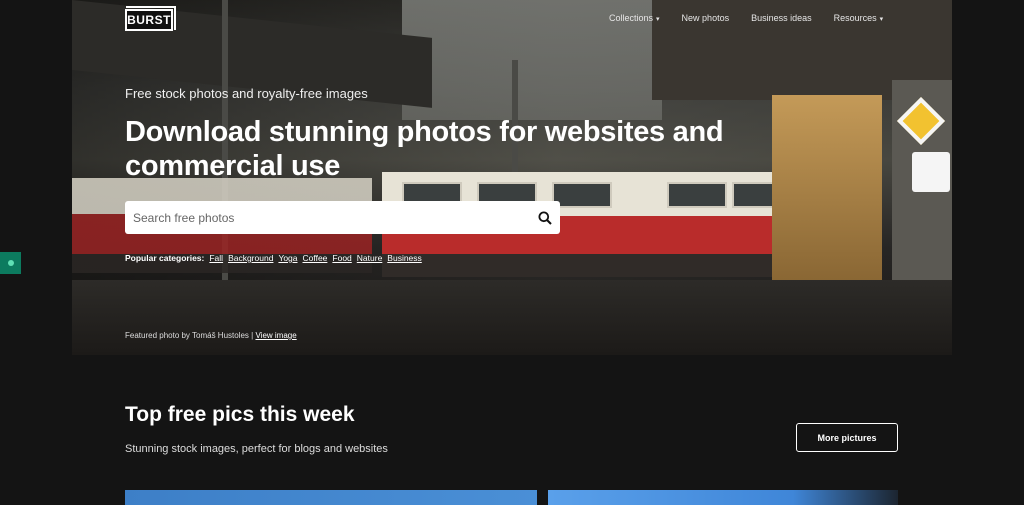 The image size is (1024, 505). I want to click on category-link-nature: Nature, so click(370, 258).